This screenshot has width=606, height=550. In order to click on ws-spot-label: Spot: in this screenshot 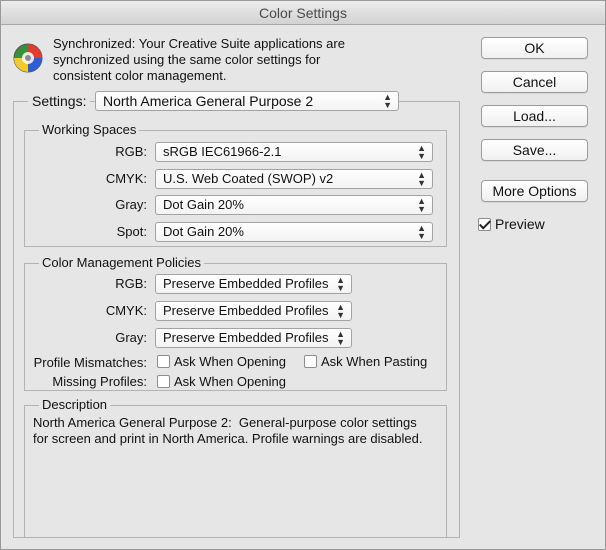, I will do `click(131, 231)`.